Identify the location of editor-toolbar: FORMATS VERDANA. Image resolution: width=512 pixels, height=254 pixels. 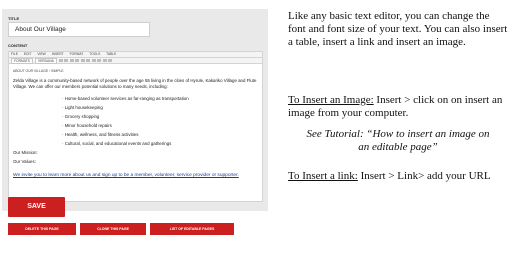
(135, 60).